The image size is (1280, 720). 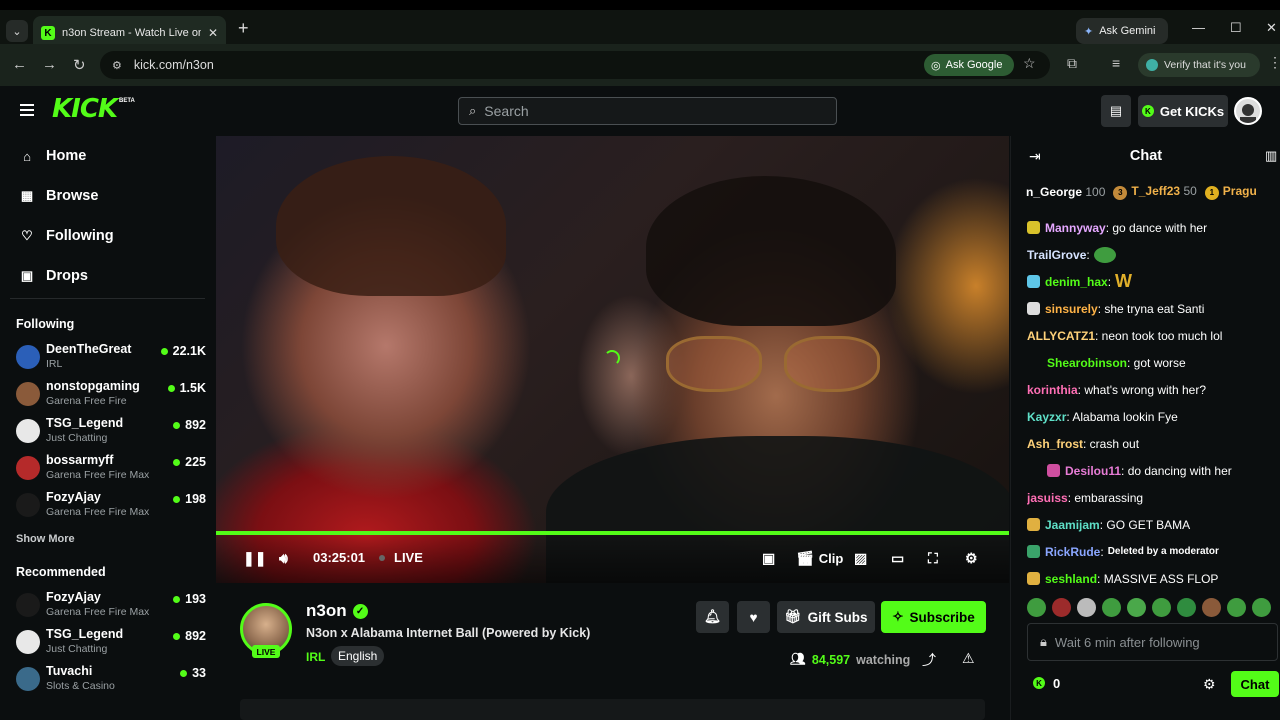 I want to click on live-indicator: LIVE, so click(x=401, y=557).